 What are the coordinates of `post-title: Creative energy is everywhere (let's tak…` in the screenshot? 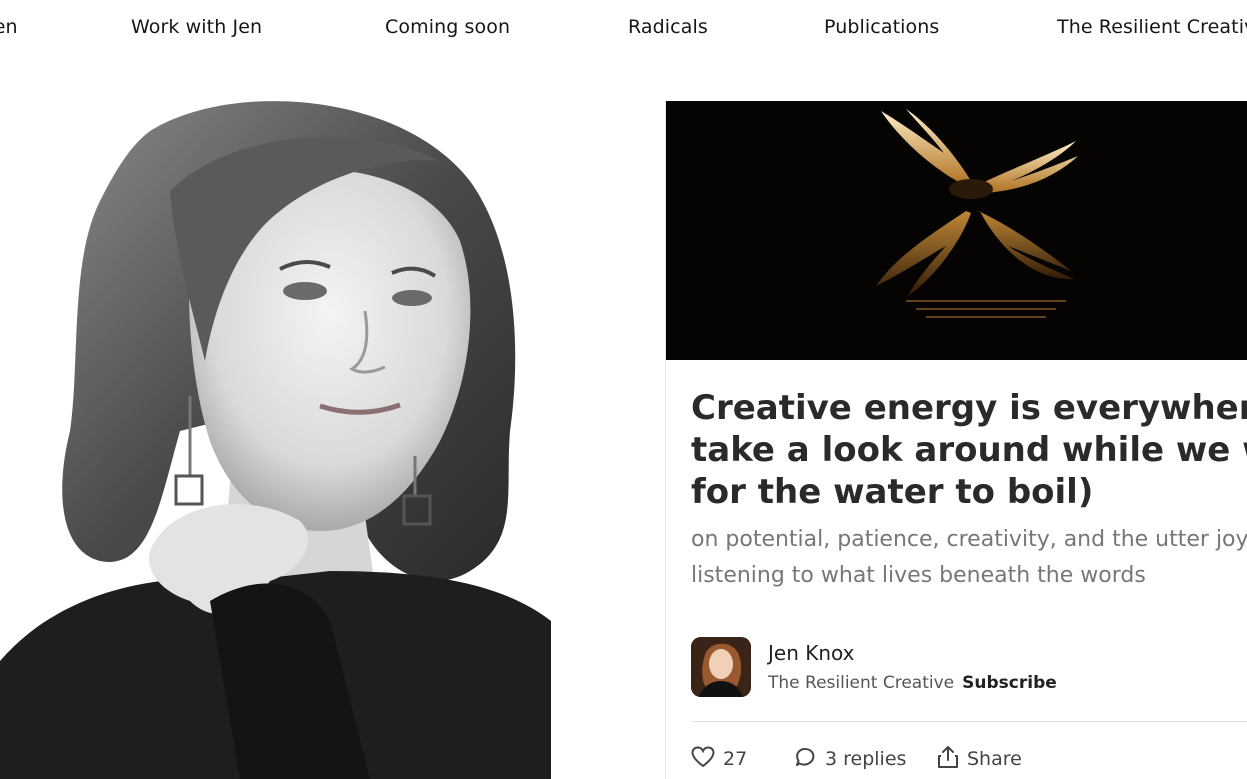 It's located at (969, 450).